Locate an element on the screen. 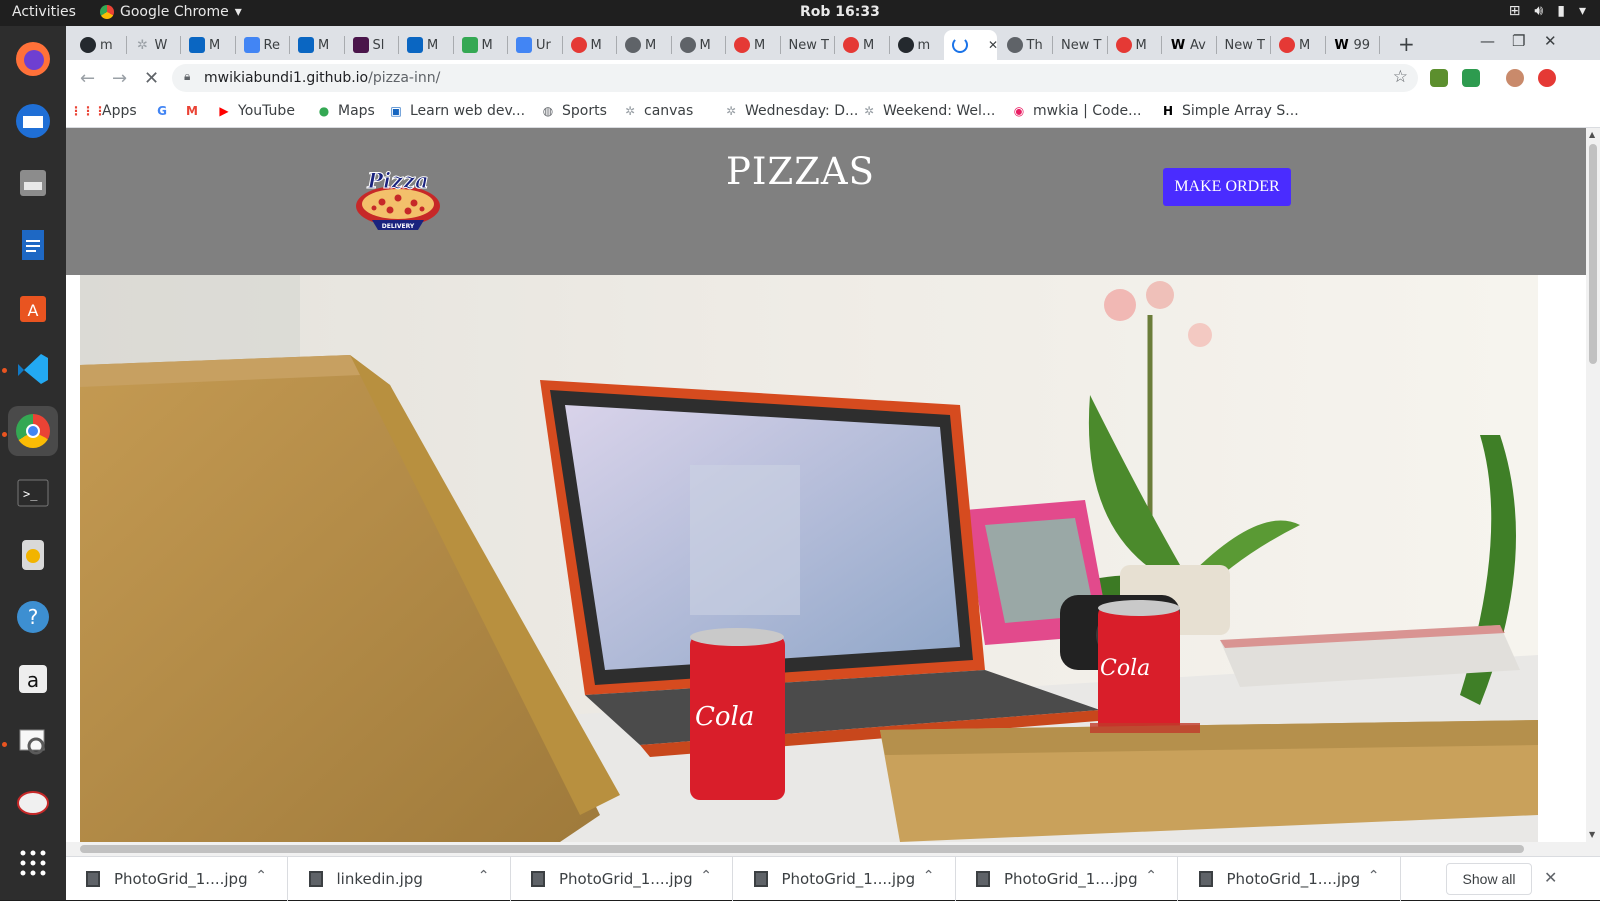 This screenshot has width=1600, height=901. browser-tab: Ur is located at coordinates (534, 45).